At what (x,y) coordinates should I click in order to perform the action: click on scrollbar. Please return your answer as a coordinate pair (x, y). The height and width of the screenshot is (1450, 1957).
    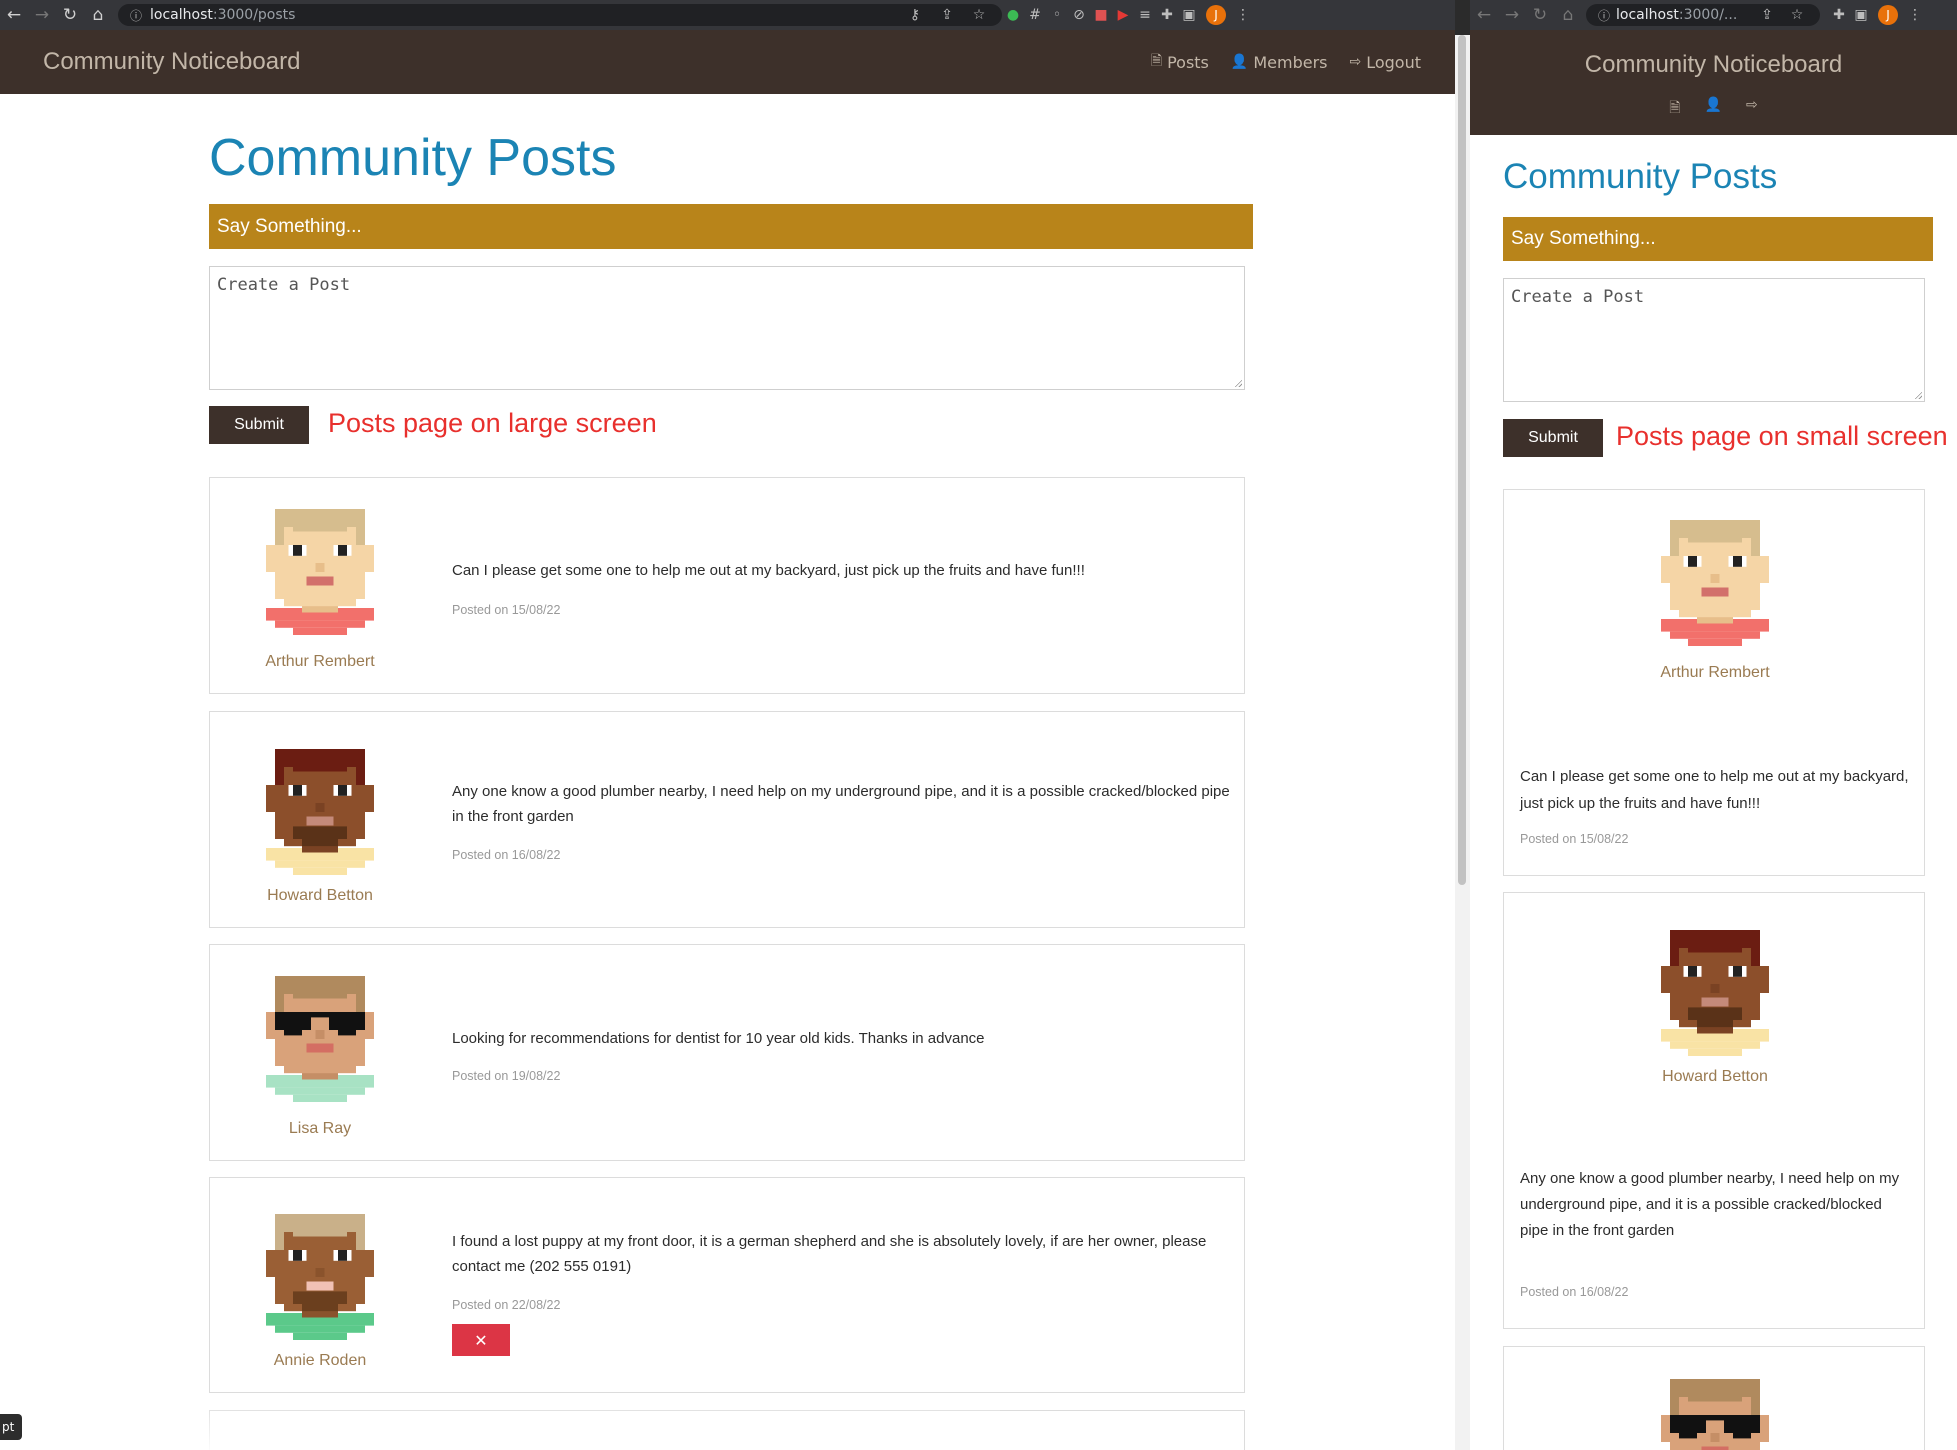
    Looking at the image, I should click on (1462, 742).